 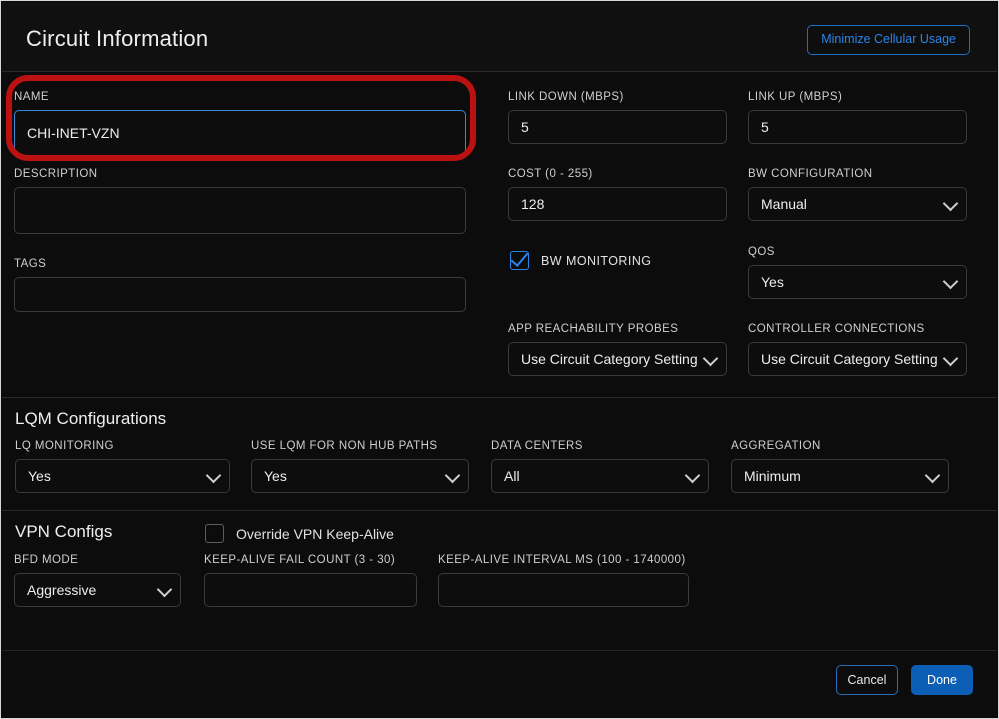 I want to click on app-reachability-probes-select: Use Circuit Category Setting, so click(x=617, y=359).